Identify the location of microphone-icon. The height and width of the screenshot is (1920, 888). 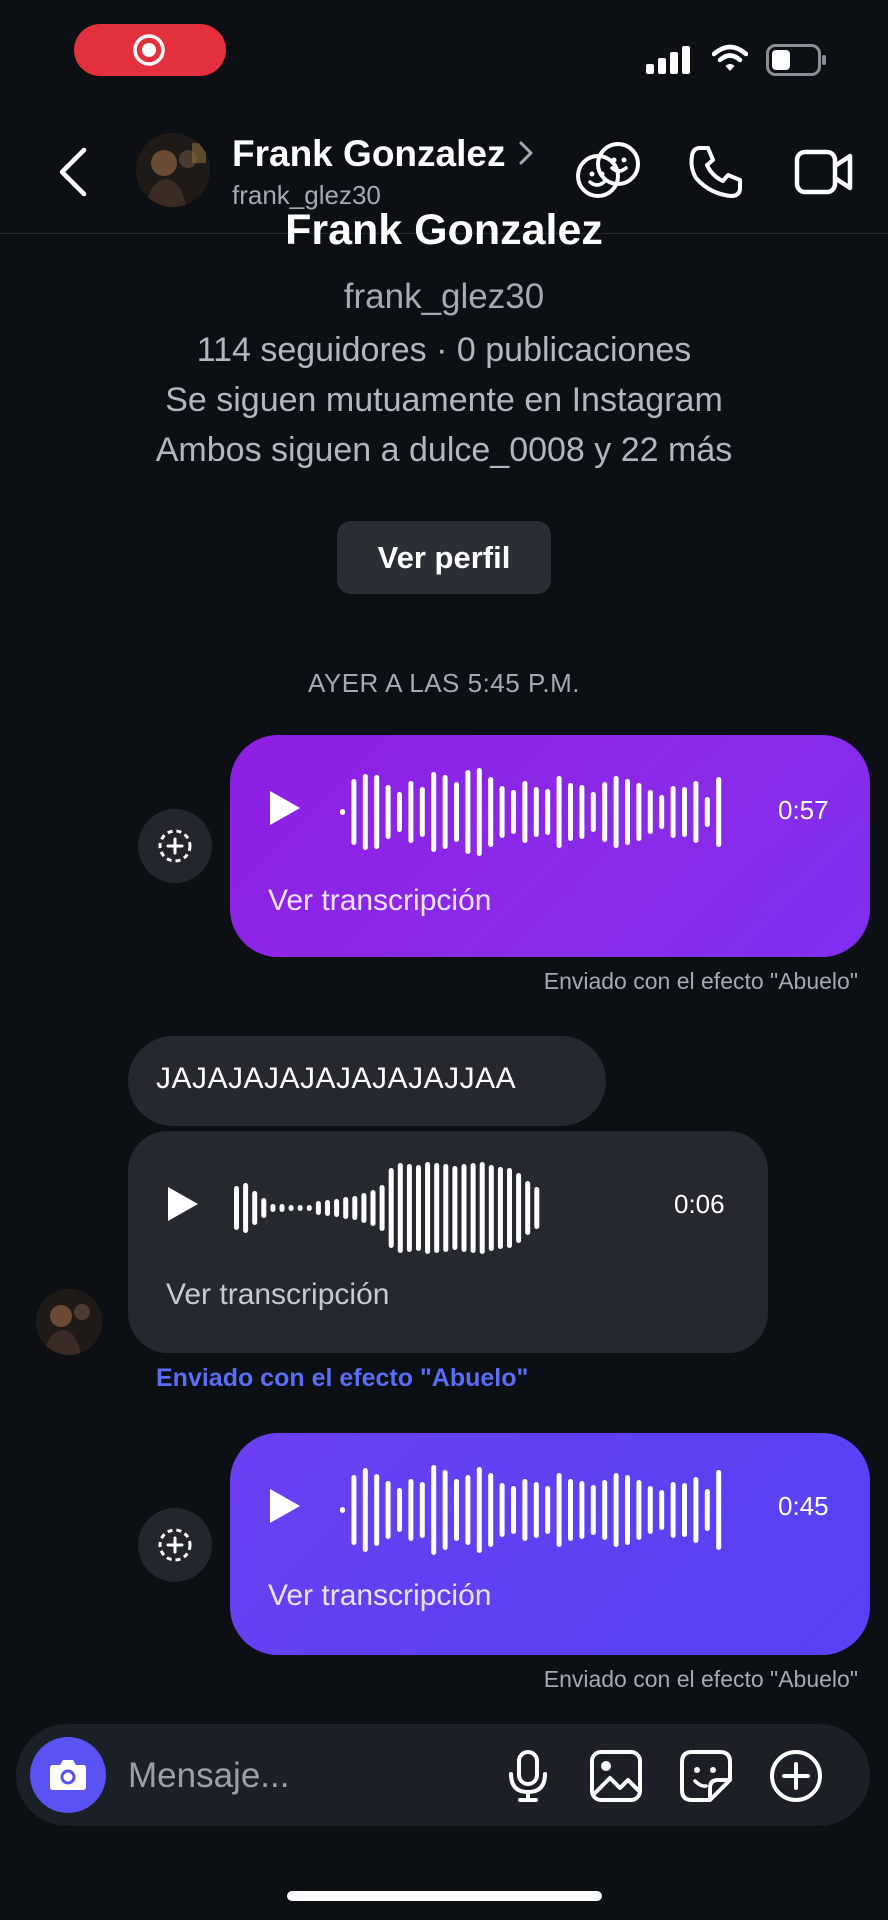
(528, 1776).